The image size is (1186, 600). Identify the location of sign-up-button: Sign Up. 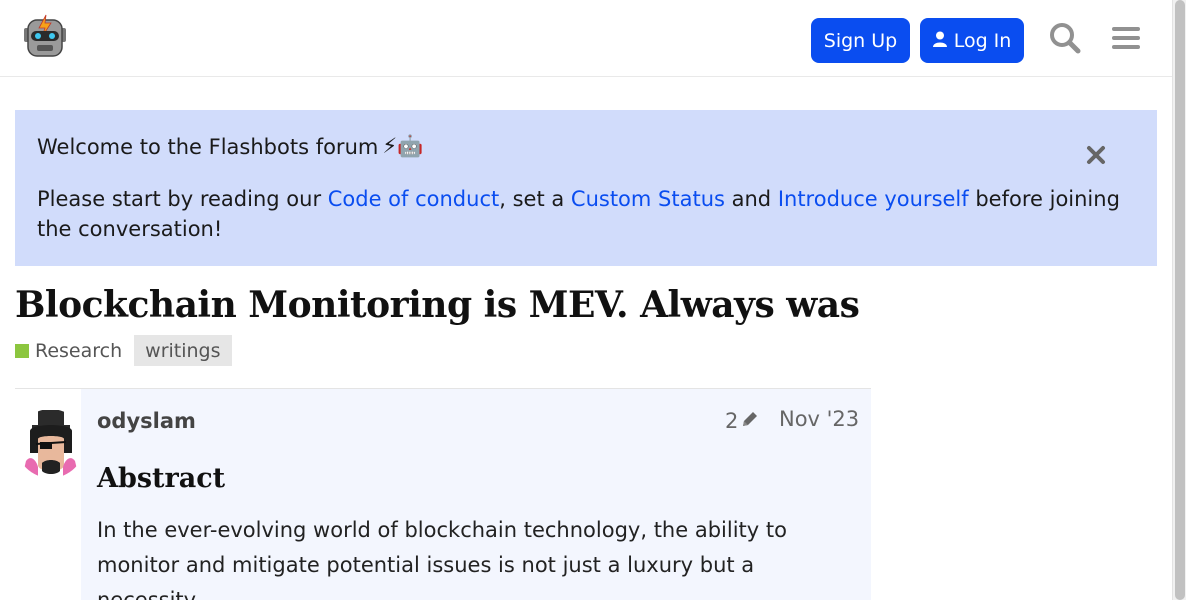
(860, 40).